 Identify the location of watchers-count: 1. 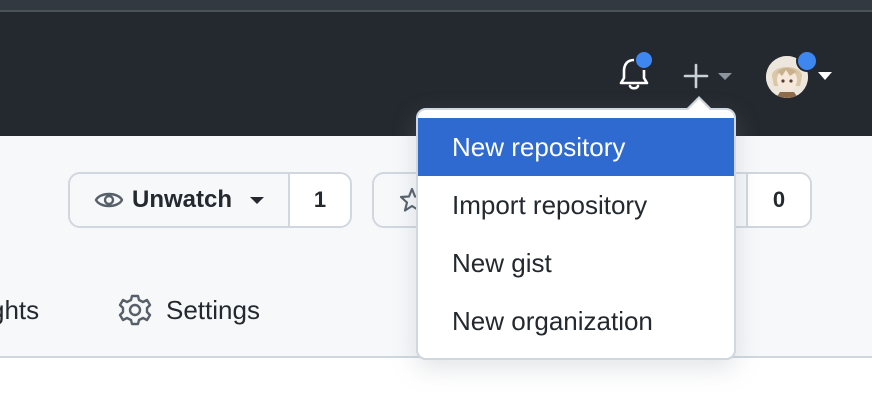
(320, 200).